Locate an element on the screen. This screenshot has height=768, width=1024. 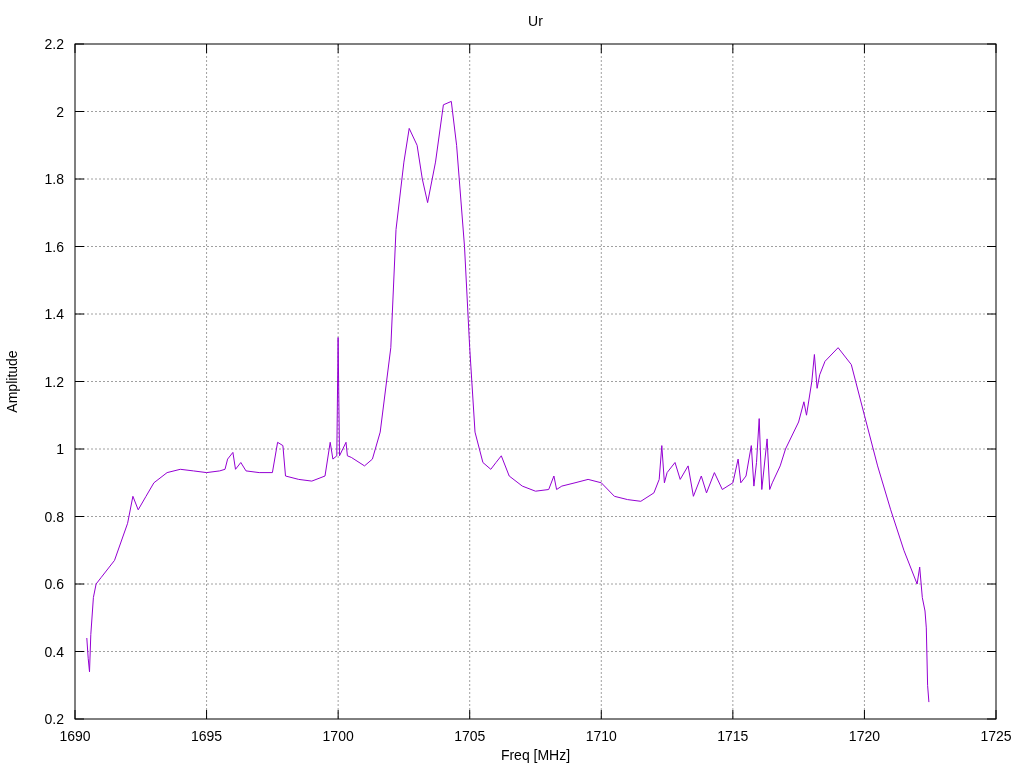
axis-tick-label: 0.8 is located at coordinates (54, 516).